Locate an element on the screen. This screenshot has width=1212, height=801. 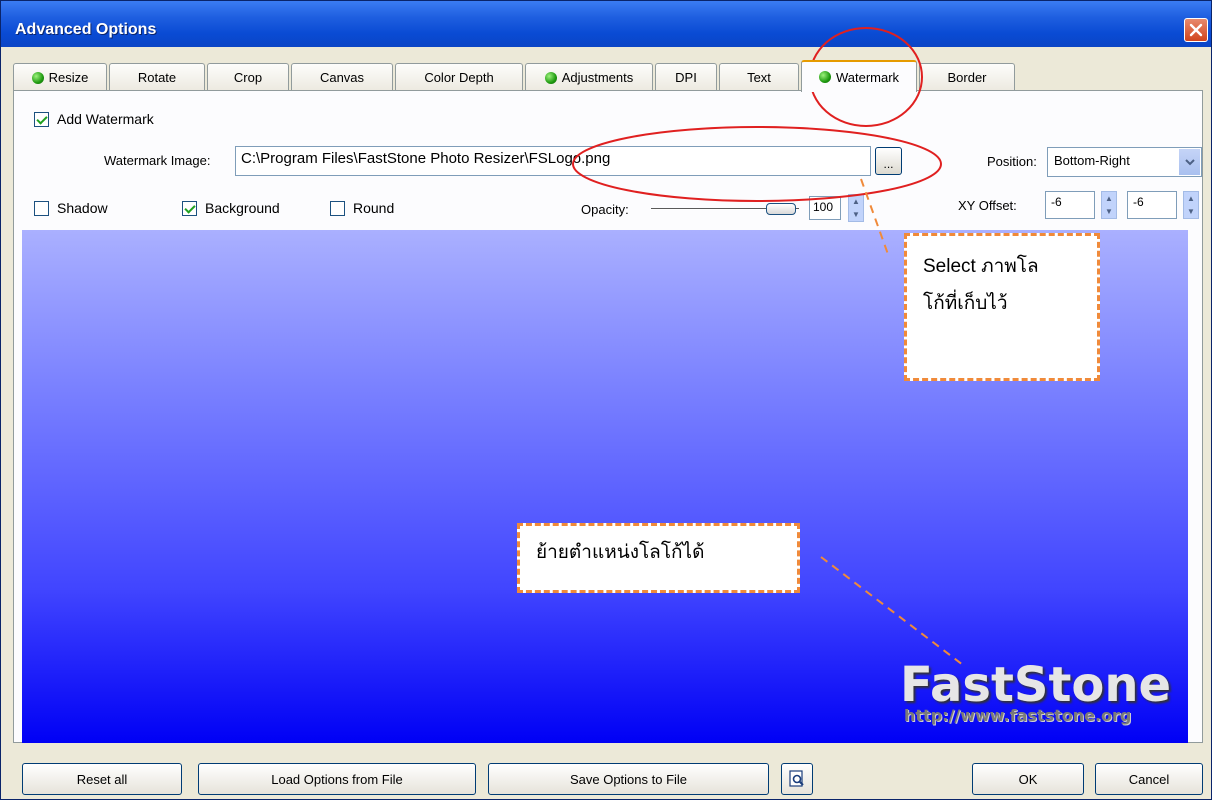
preview-button is located at coordinates (797, 779).